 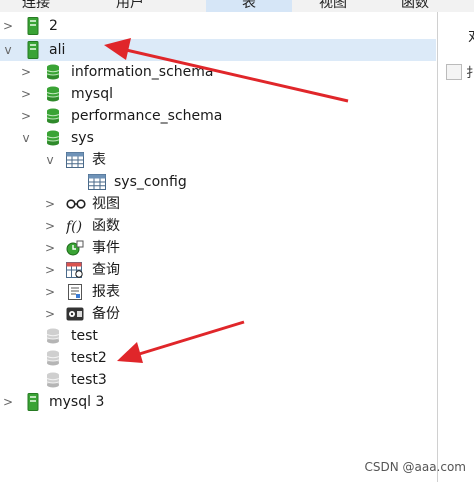 I want to click on panel-tool-icon, so click(x=454, y=72).